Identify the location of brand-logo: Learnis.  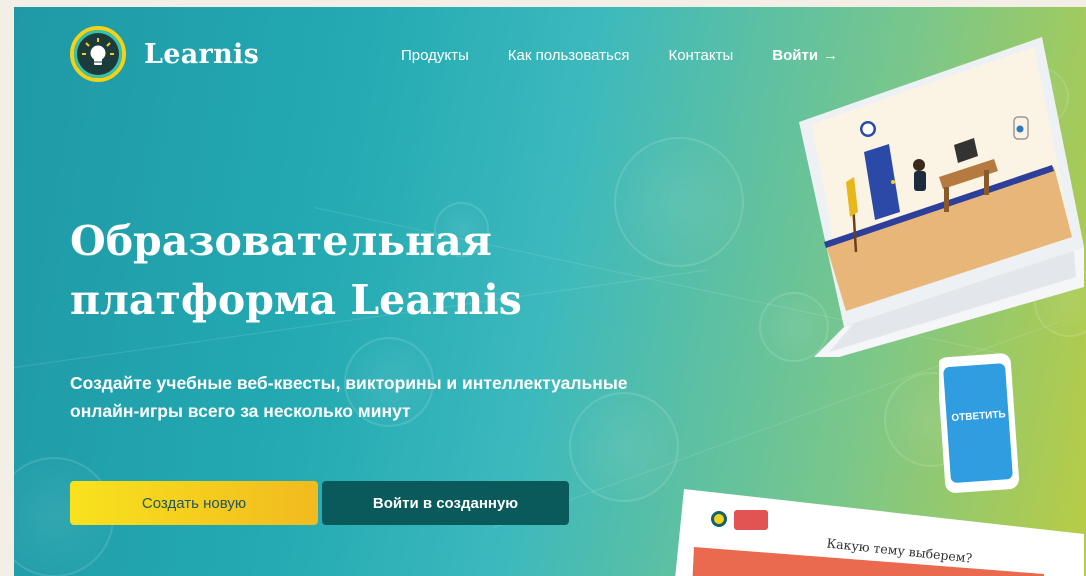
(164, 54).